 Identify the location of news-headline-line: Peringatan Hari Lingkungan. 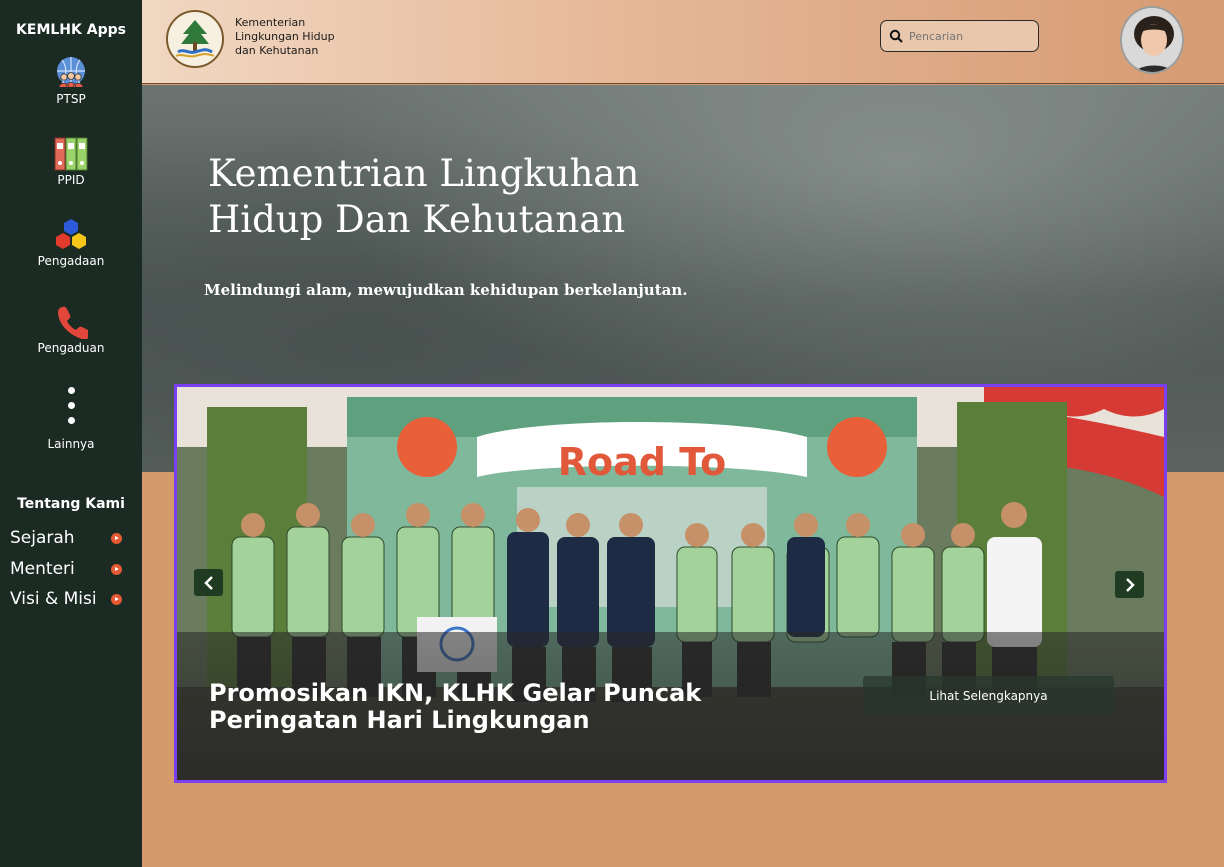
(399, 720).